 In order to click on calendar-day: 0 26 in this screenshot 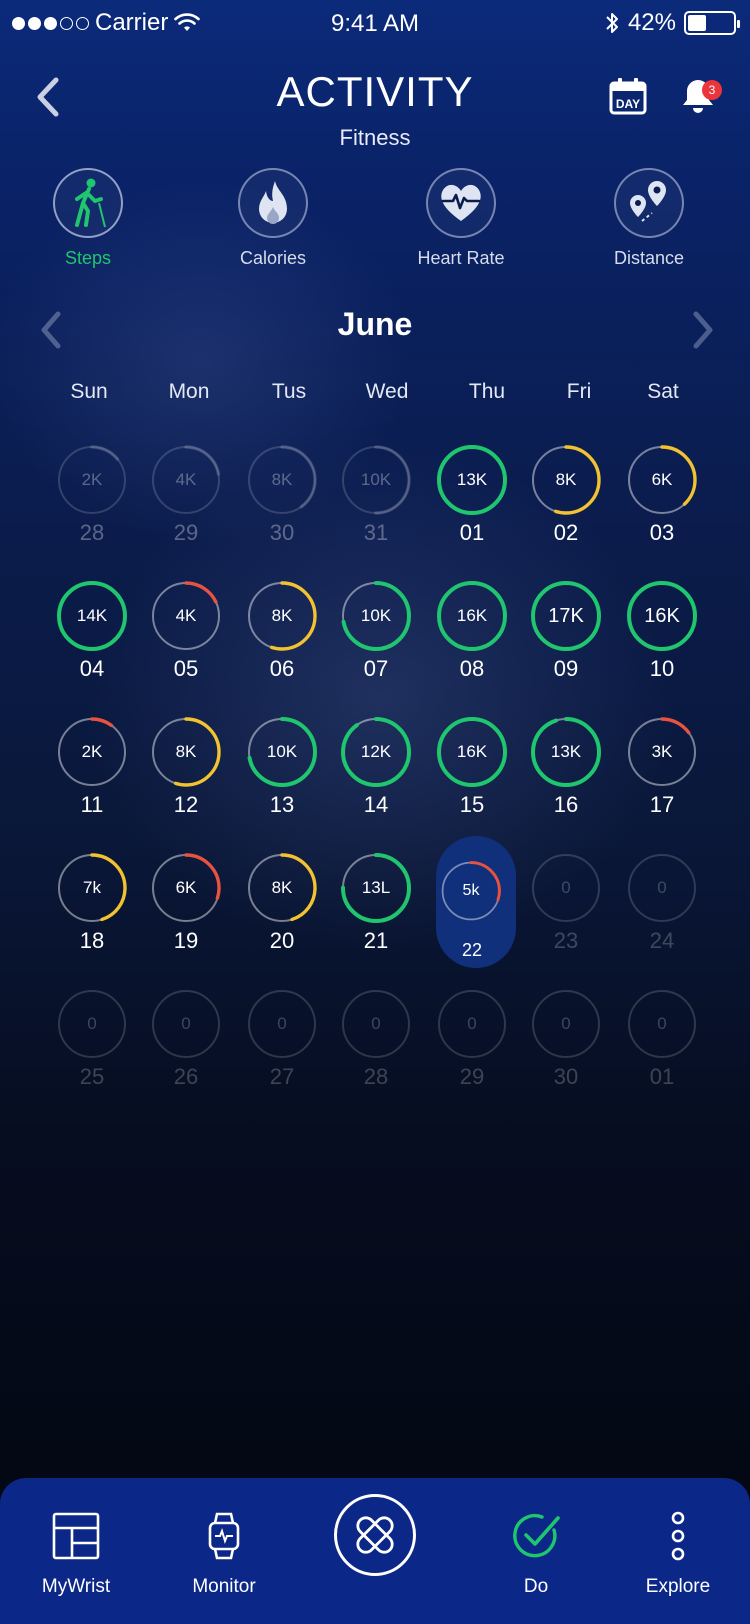, I will do `click(185, 1048)`.